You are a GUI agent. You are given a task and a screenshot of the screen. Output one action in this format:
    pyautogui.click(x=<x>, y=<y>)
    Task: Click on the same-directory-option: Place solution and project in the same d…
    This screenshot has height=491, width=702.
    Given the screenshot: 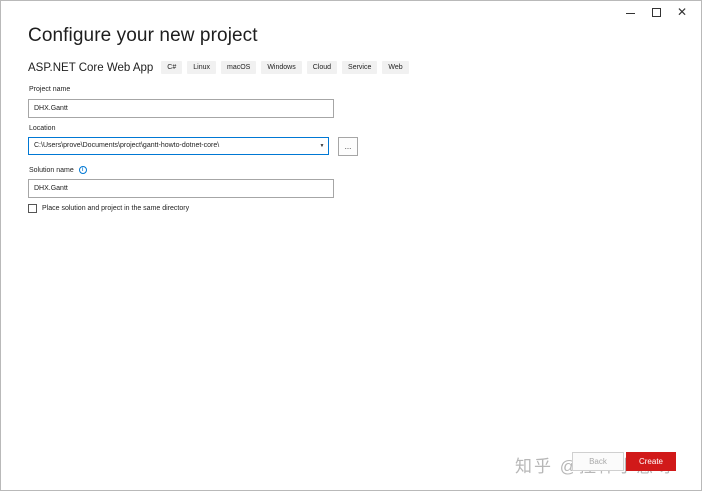 What is the action you would take?
    pyautogui.click(x=108, y=208)
    